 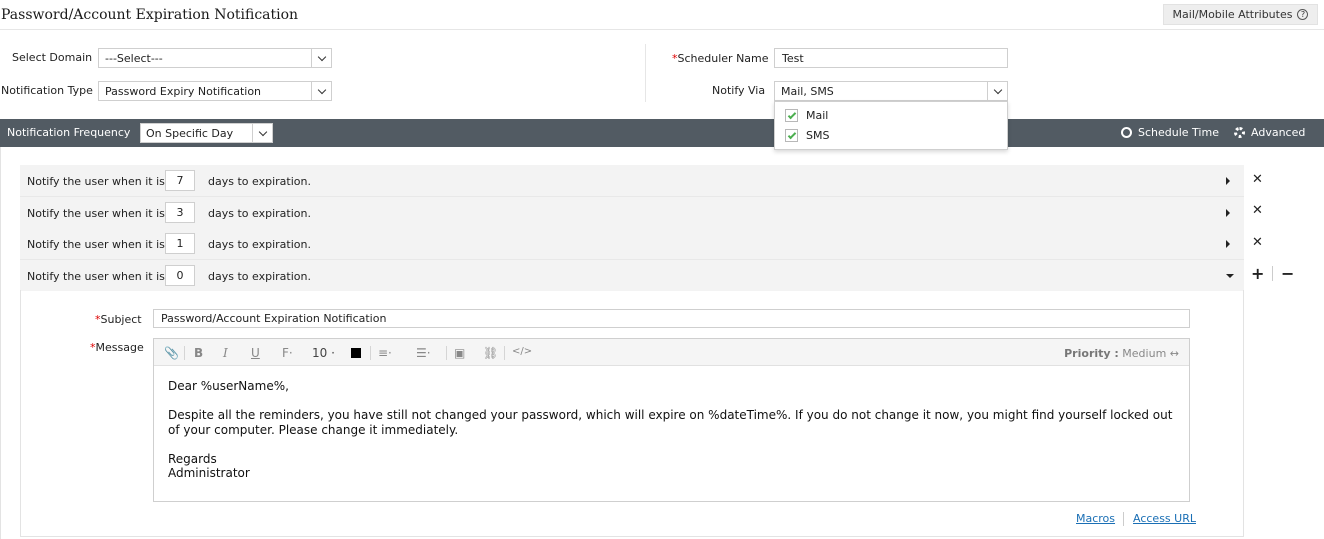 I want to click on notification-frequency-select: On Specific Day, so click(x=206, y=133).